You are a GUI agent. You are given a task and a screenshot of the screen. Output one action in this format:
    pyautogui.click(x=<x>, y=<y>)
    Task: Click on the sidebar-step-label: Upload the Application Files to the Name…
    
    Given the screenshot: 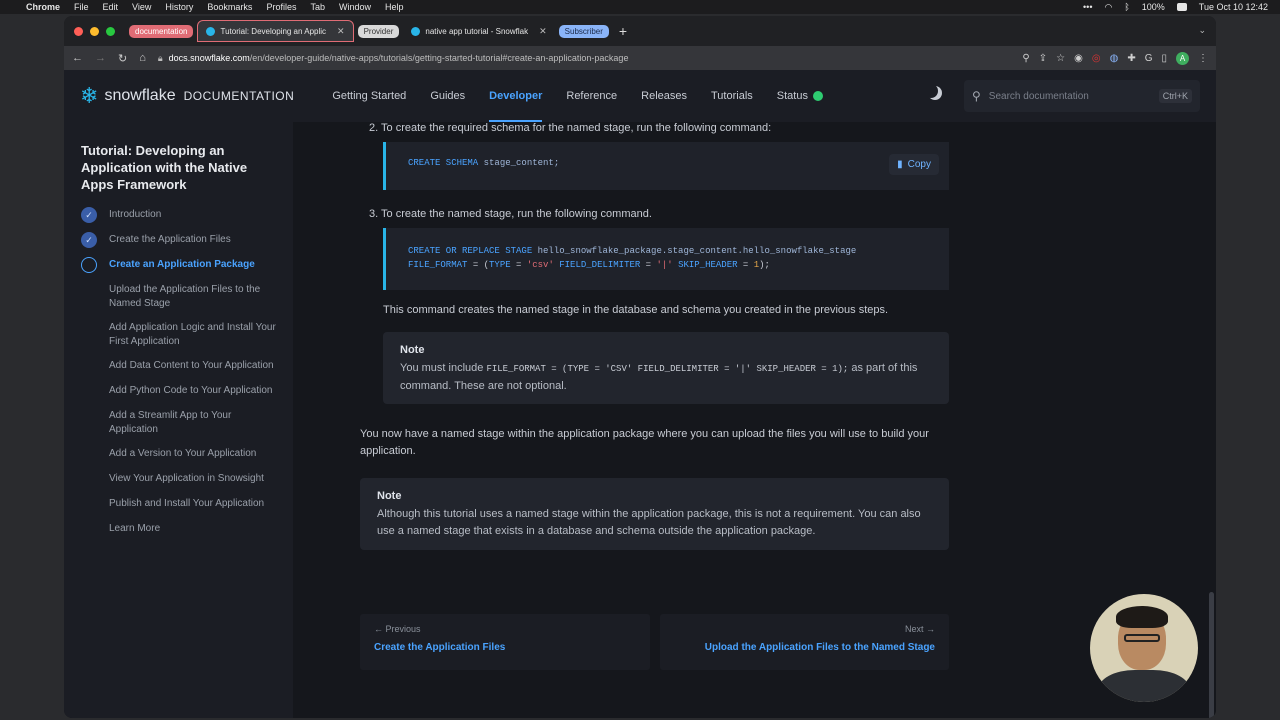 What is the action you would take?
    pyautogui.click(x=185, y=296)
    